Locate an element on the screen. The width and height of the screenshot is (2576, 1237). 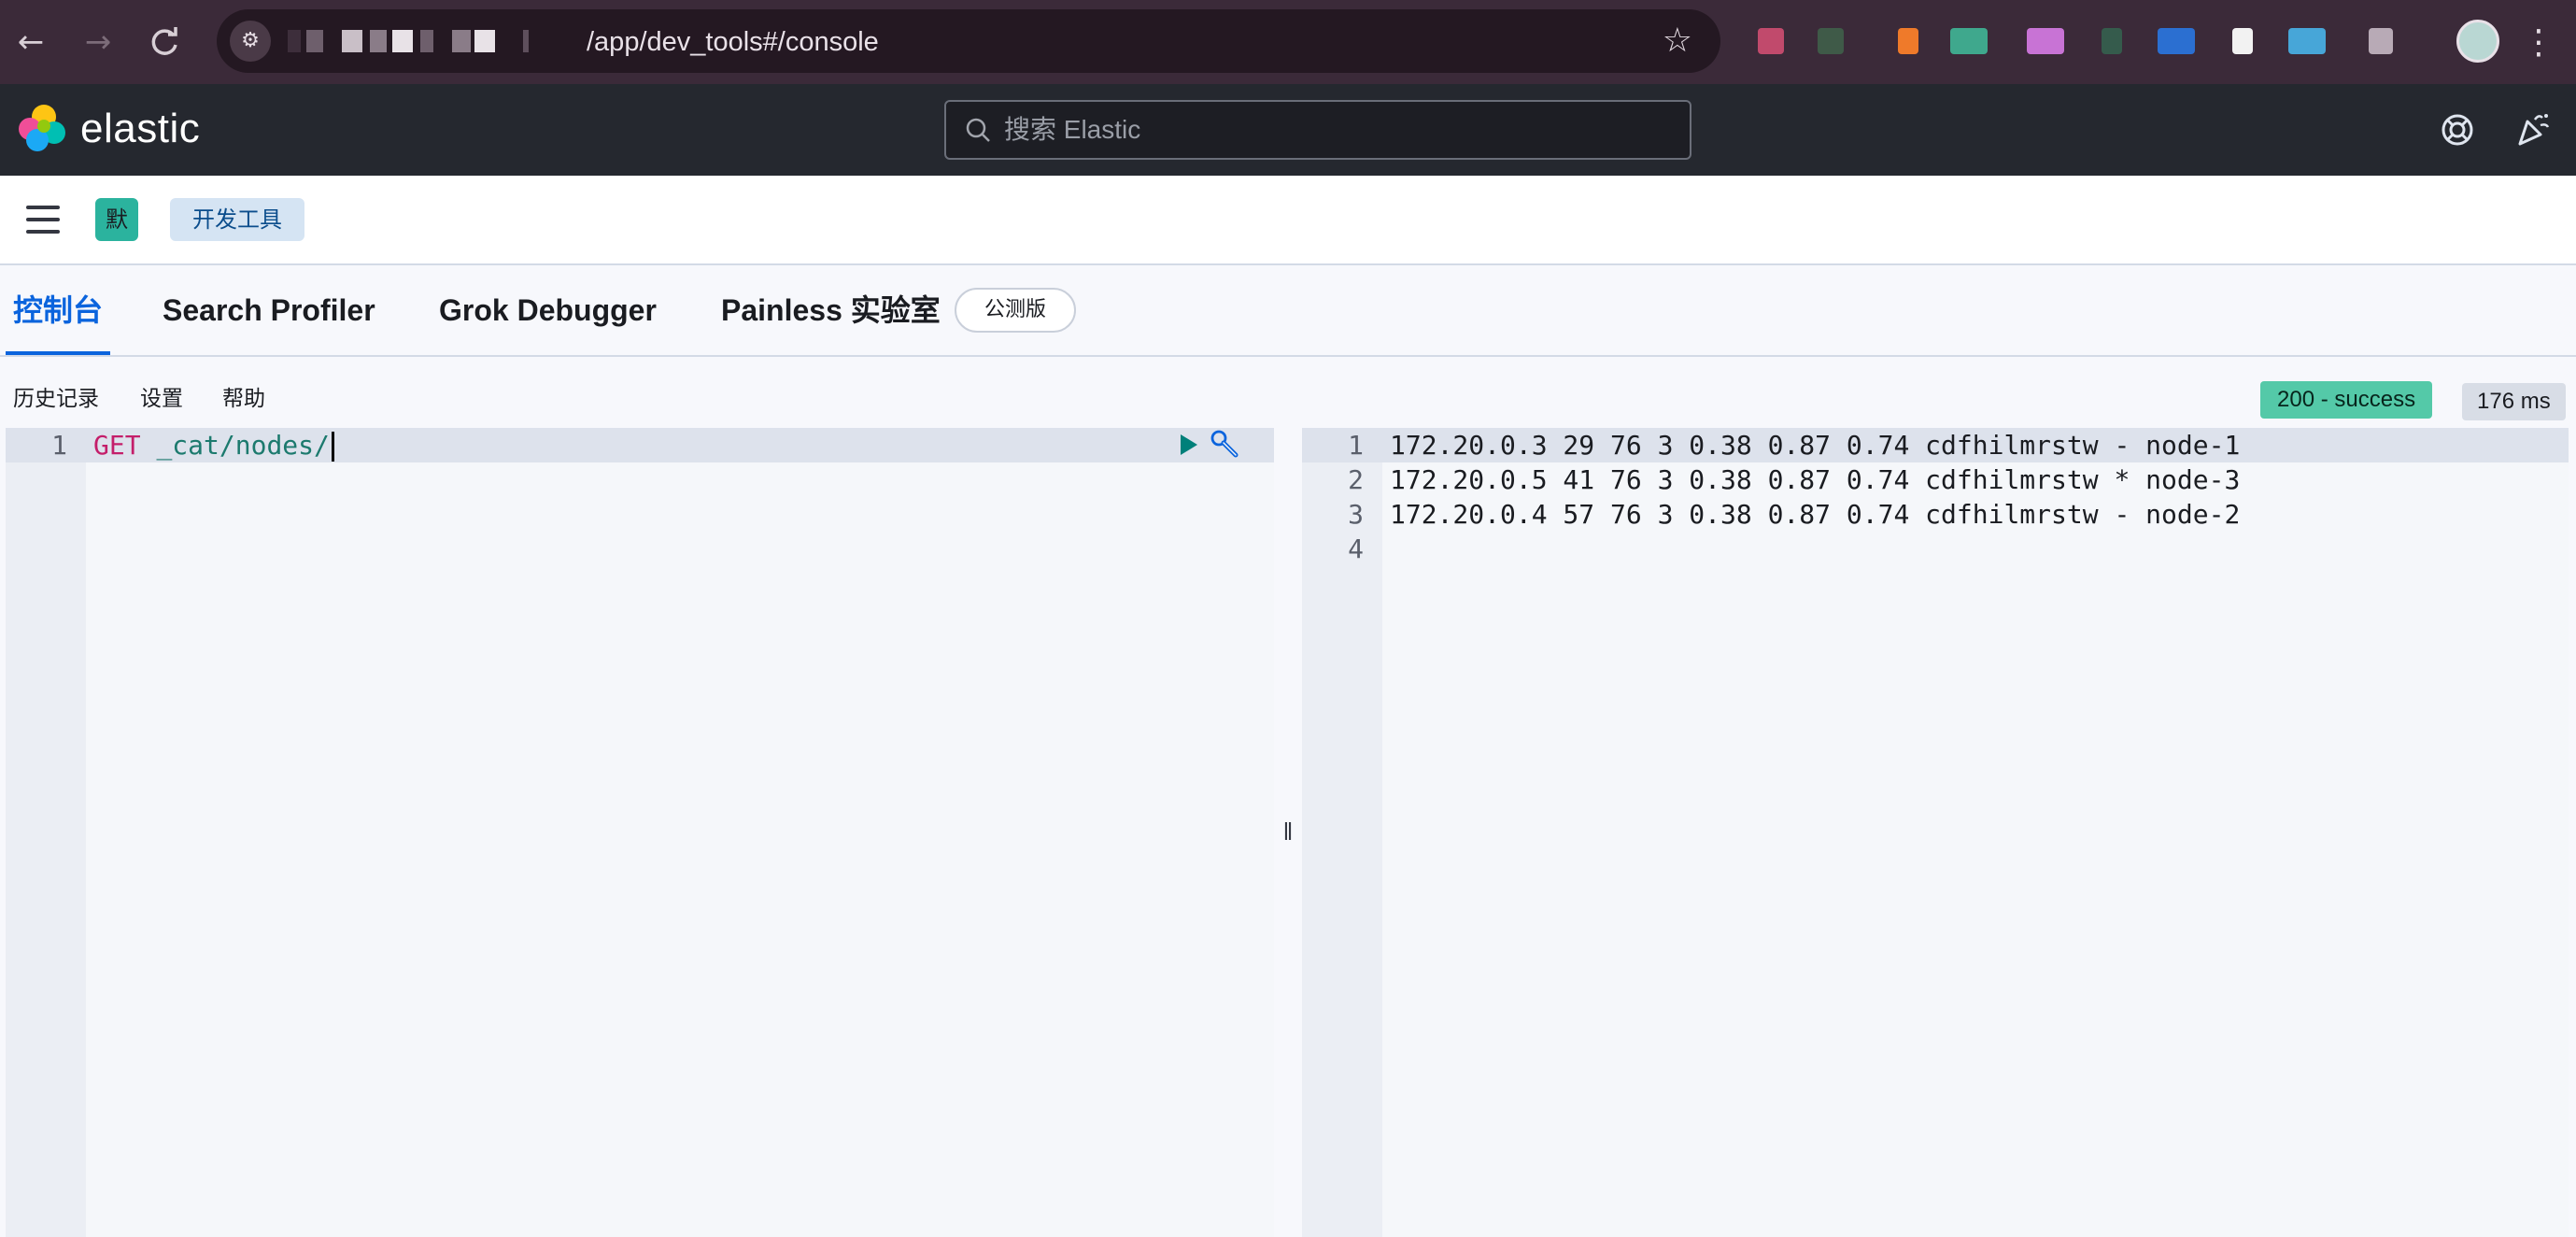
reload-glyph is located at coordinates (164, 41).